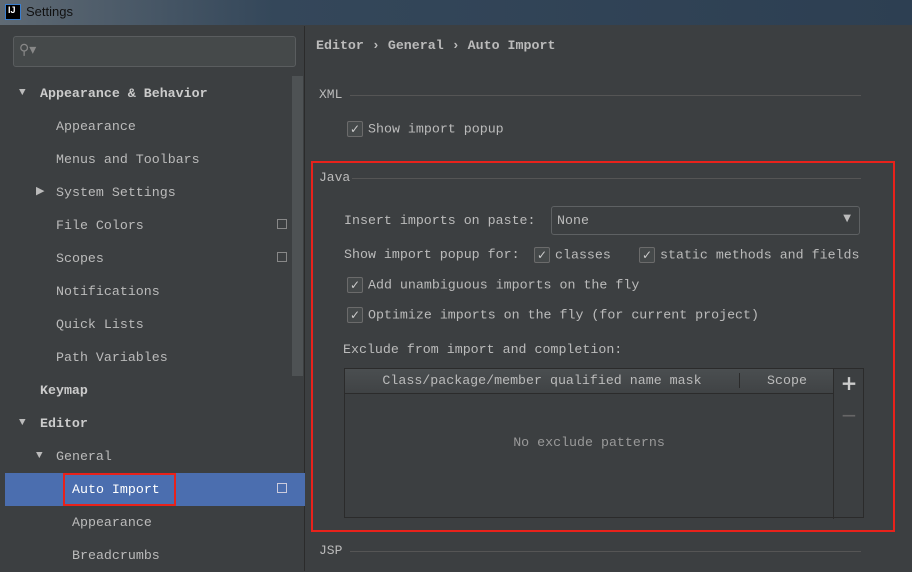 The height and width of the screenshot is (572, 912). Describe the element at coordinates (124, 93) in the screenshot. I see `item-label: Appearance & Behavior` at that location.